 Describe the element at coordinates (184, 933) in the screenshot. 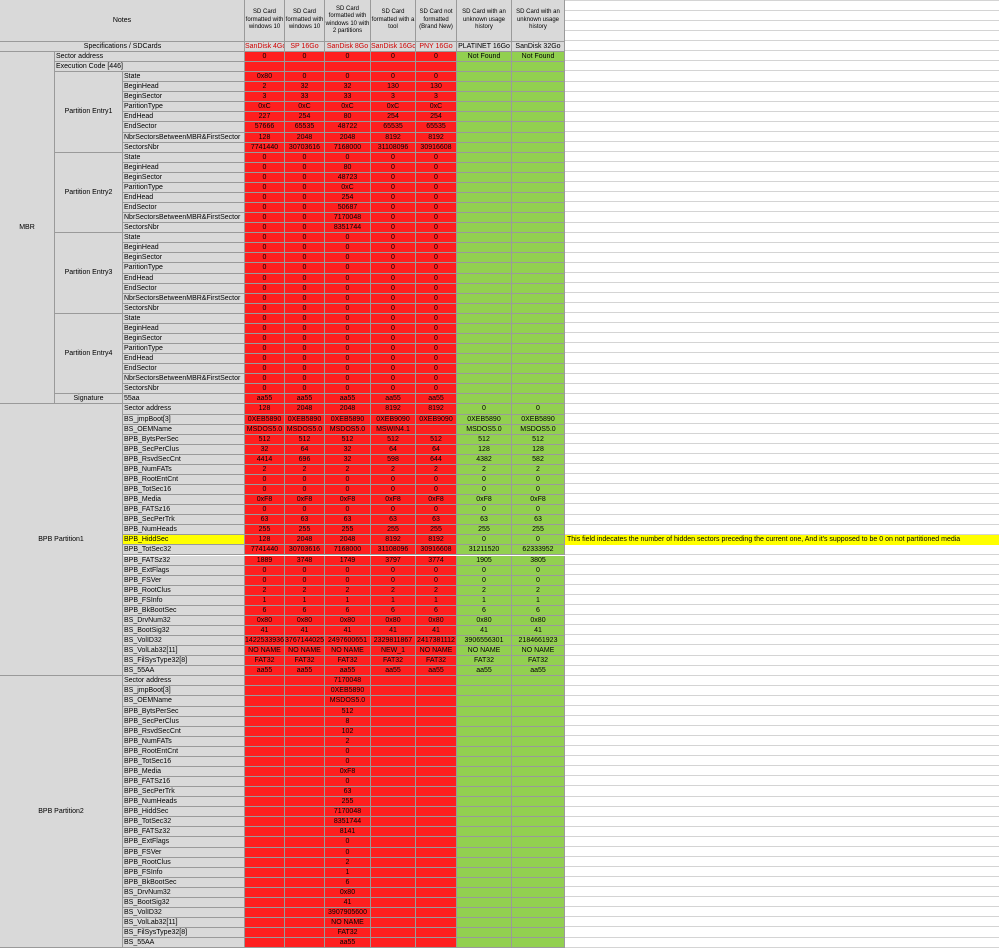

I see `field-label: BS_FilSysType32[8]` at that location.